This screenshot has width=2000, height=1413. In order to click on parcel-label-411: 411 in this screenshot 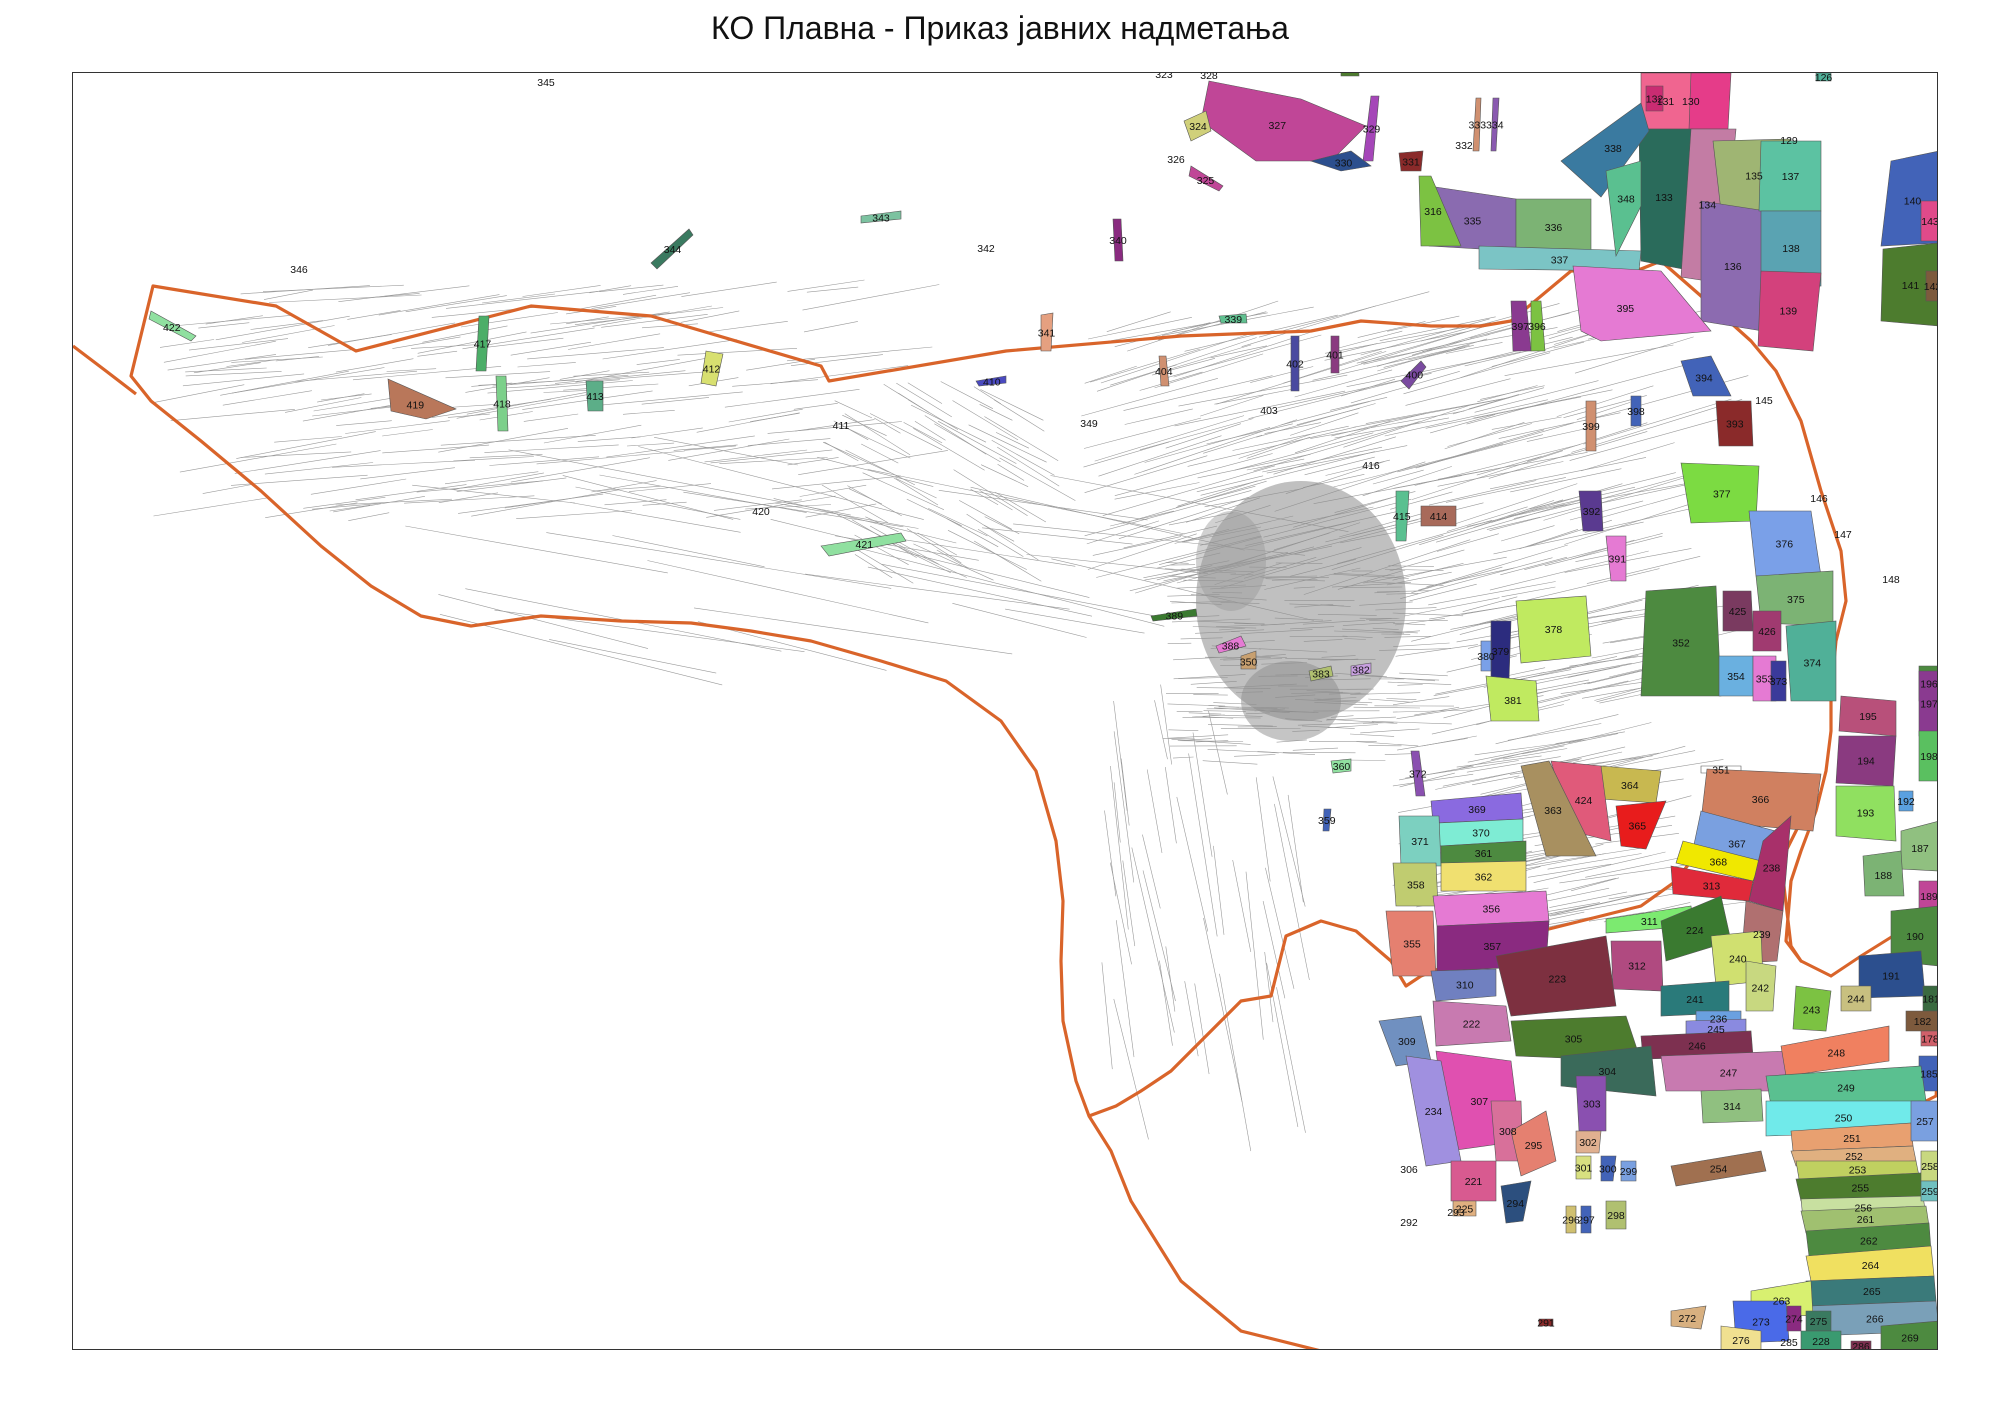, I will do `click(841, 426)`.